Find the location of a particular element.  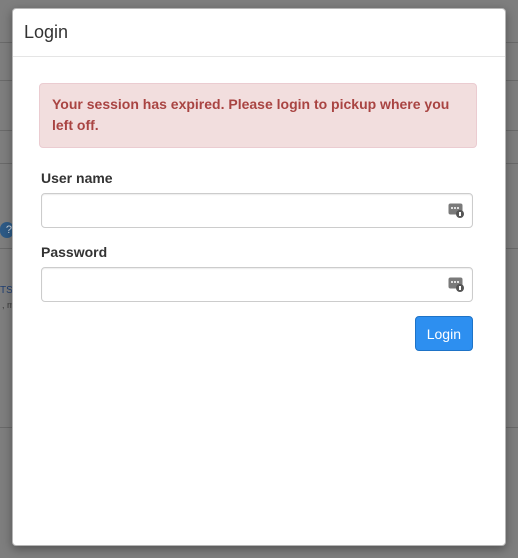

password-label: Password is located at coordinates (74, 252).